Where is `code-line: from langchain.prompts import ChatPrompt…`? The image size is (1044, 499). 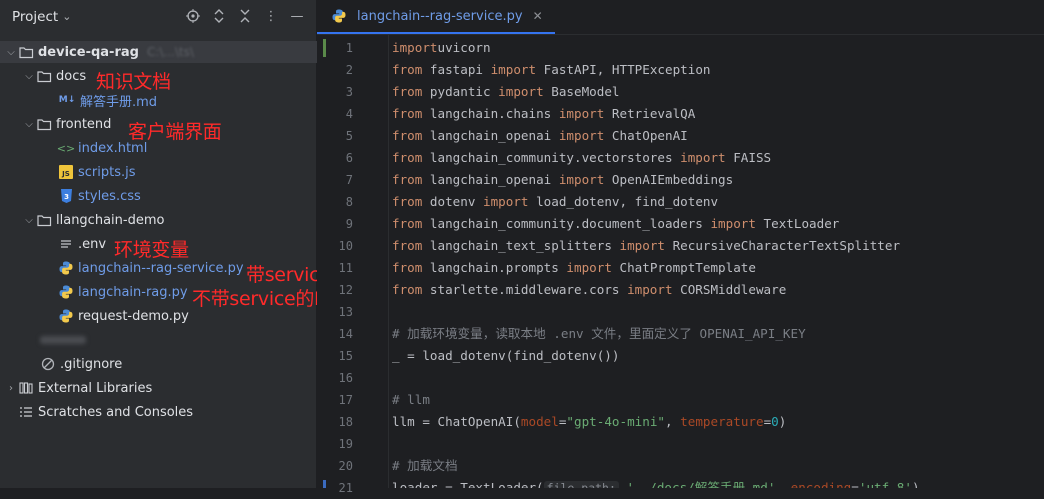 code-line: from langchain.prompts import ChatPrompt… is located at coordinates (574, 268).